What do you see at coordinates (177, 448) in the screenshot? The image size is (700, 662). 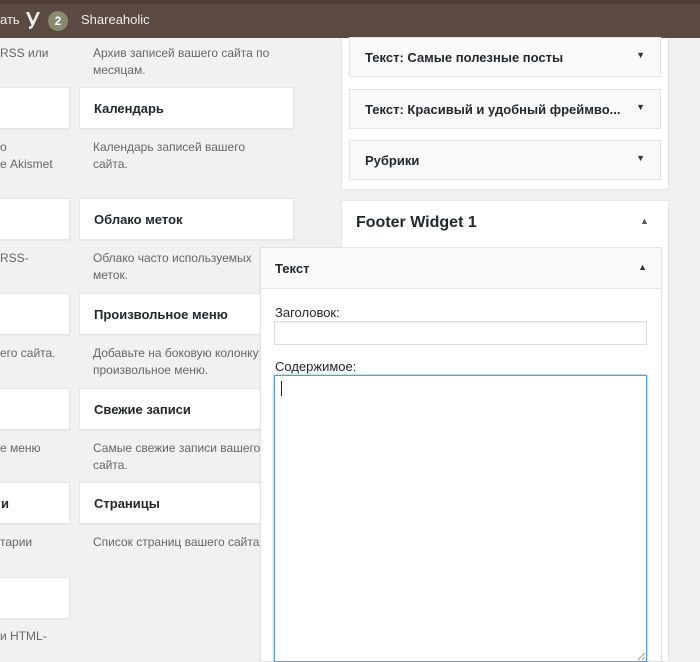 I see `widget-desc-line: Самые свежие записи вашего` at bounding box center [177, 448].